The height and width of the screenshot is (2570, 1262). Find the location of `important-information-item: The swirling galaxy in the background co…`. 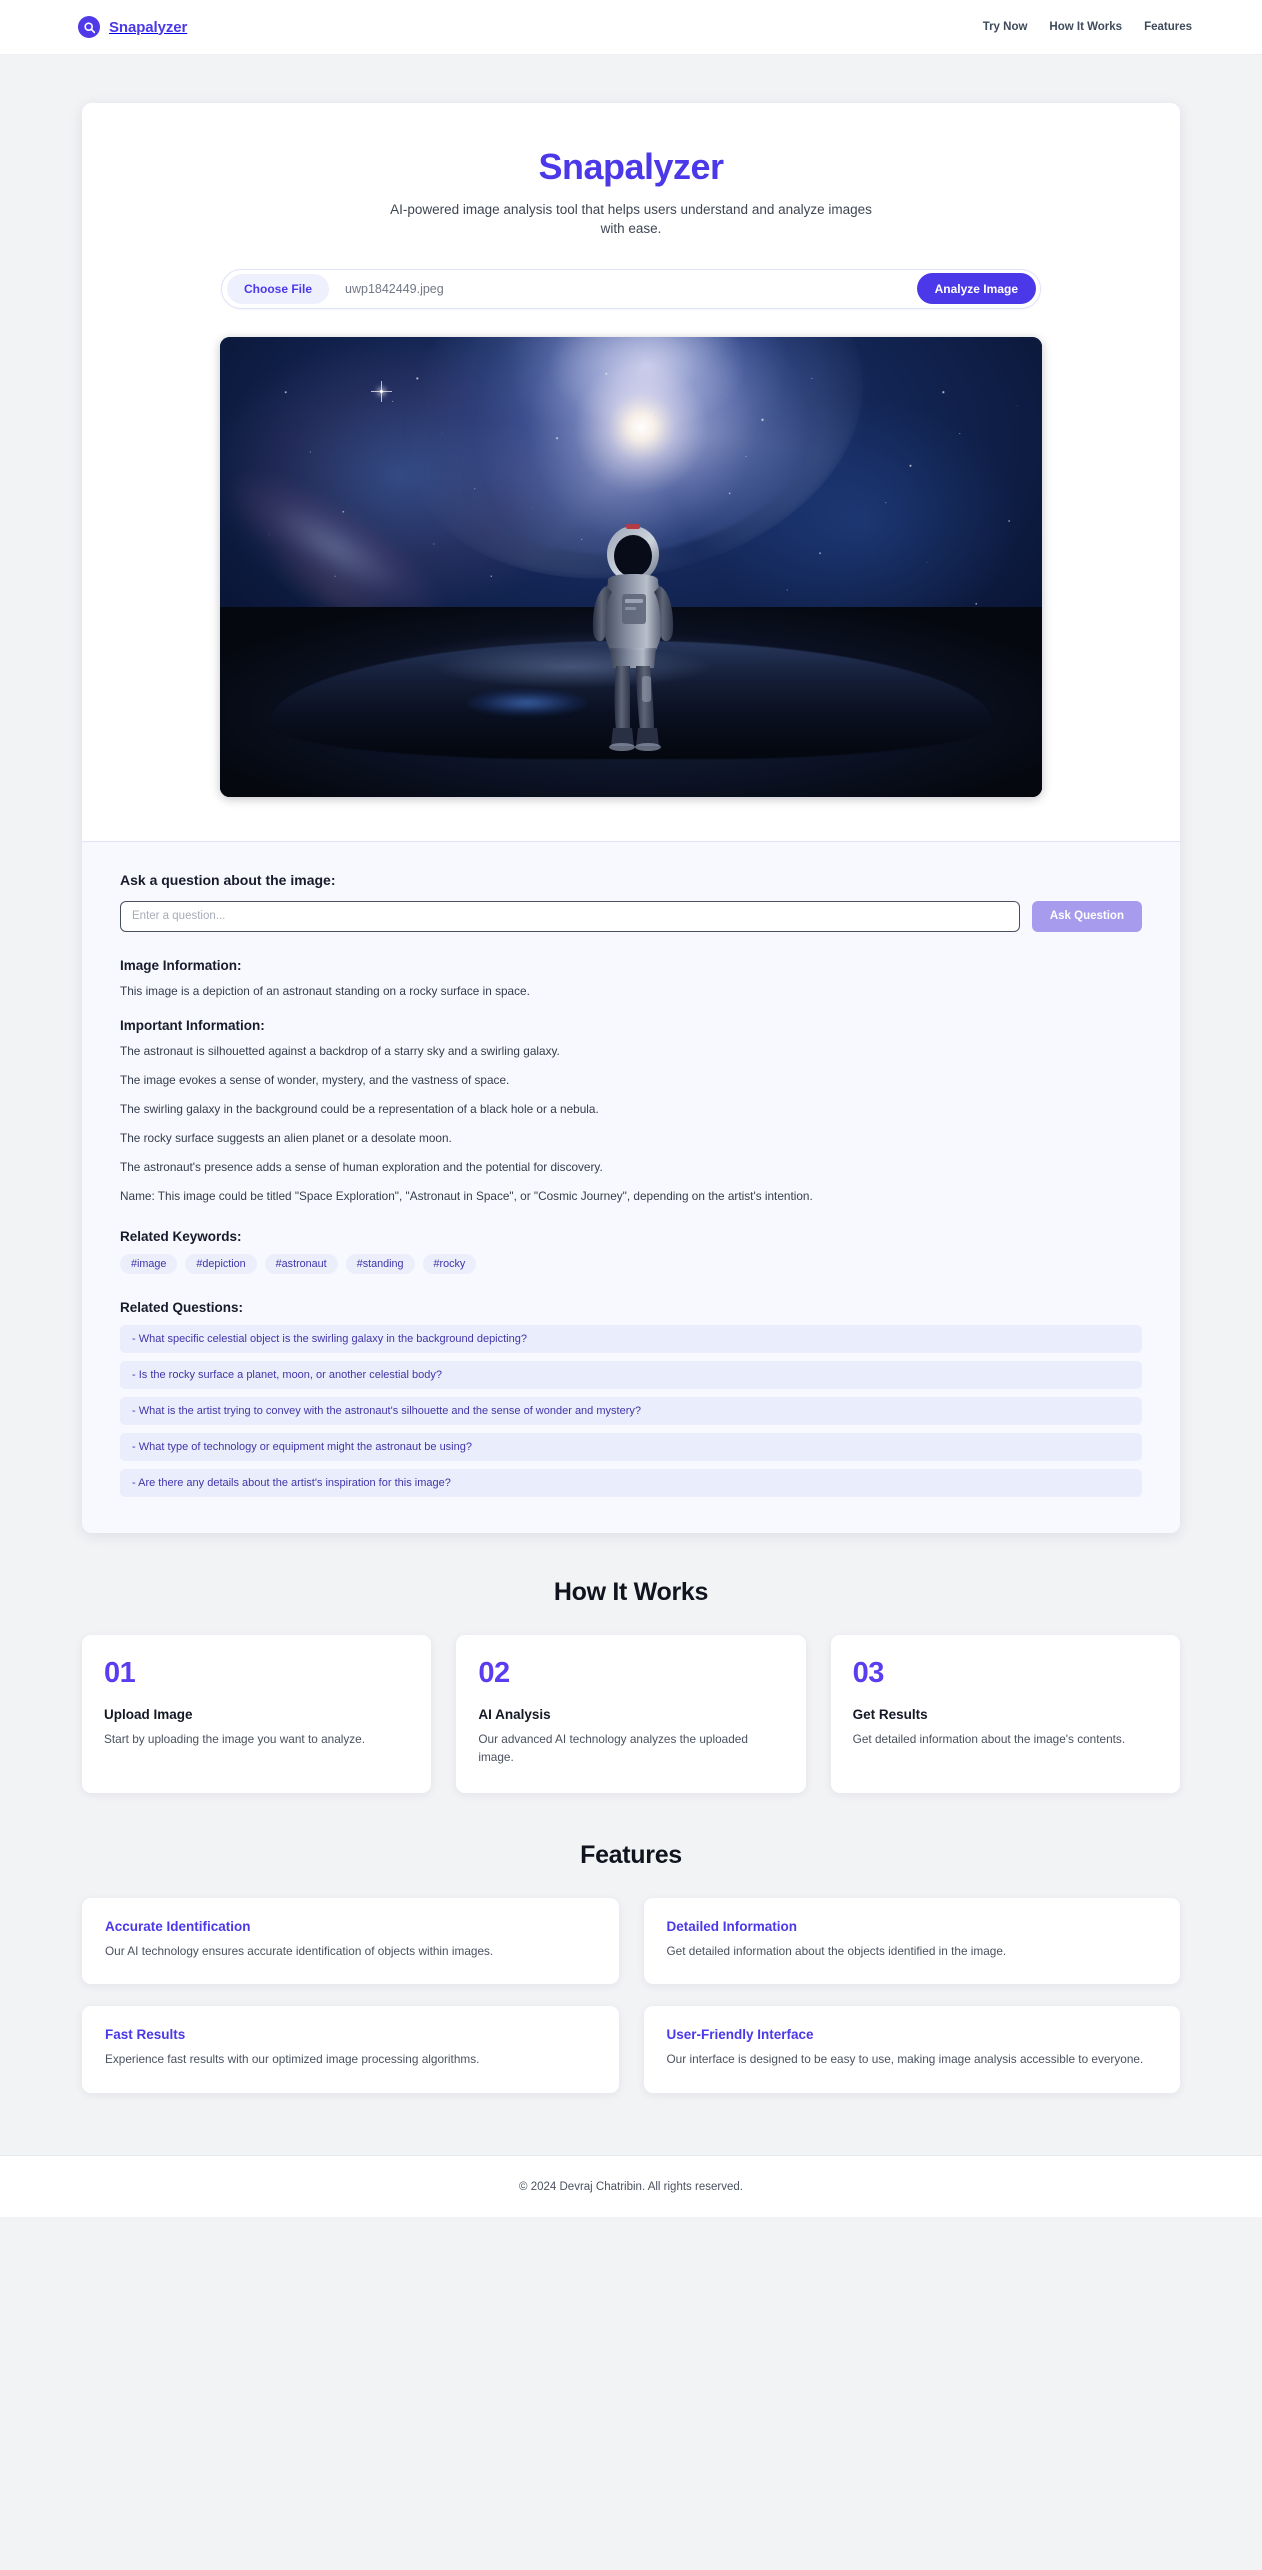

important-information-item: The swirling galaxy in the background co… is located at coordinates (359, 1109).